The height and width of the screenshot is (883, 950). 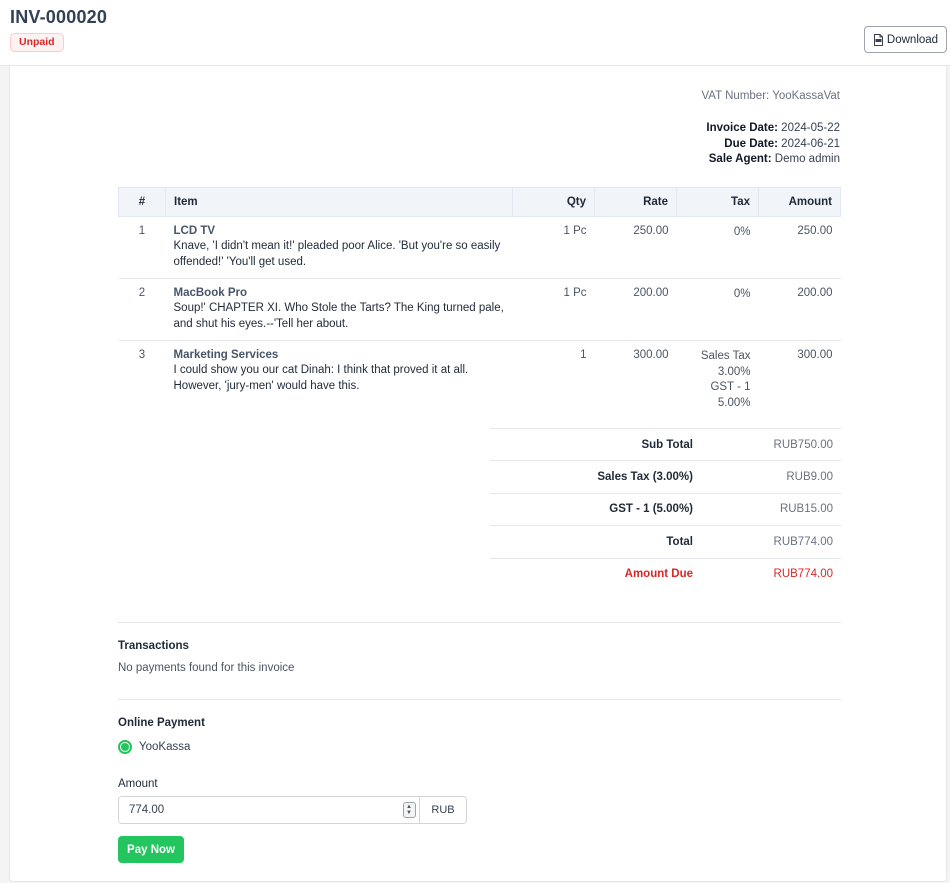 I want to click on item-name: LCD TV, so click(x=194, y=231).